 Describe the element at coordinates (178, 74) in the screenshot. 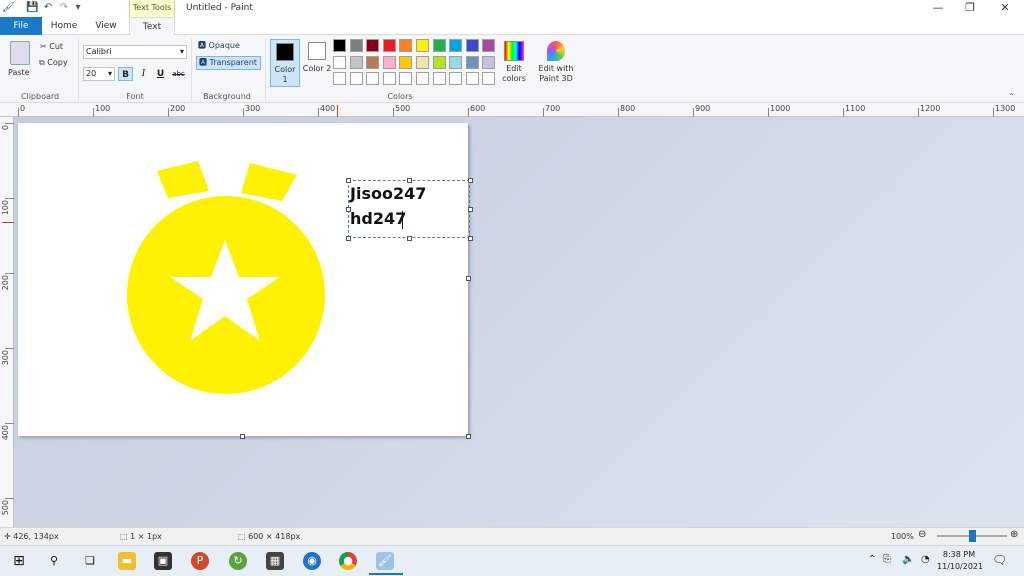

I see `strikethrough-button: abc` at that location.